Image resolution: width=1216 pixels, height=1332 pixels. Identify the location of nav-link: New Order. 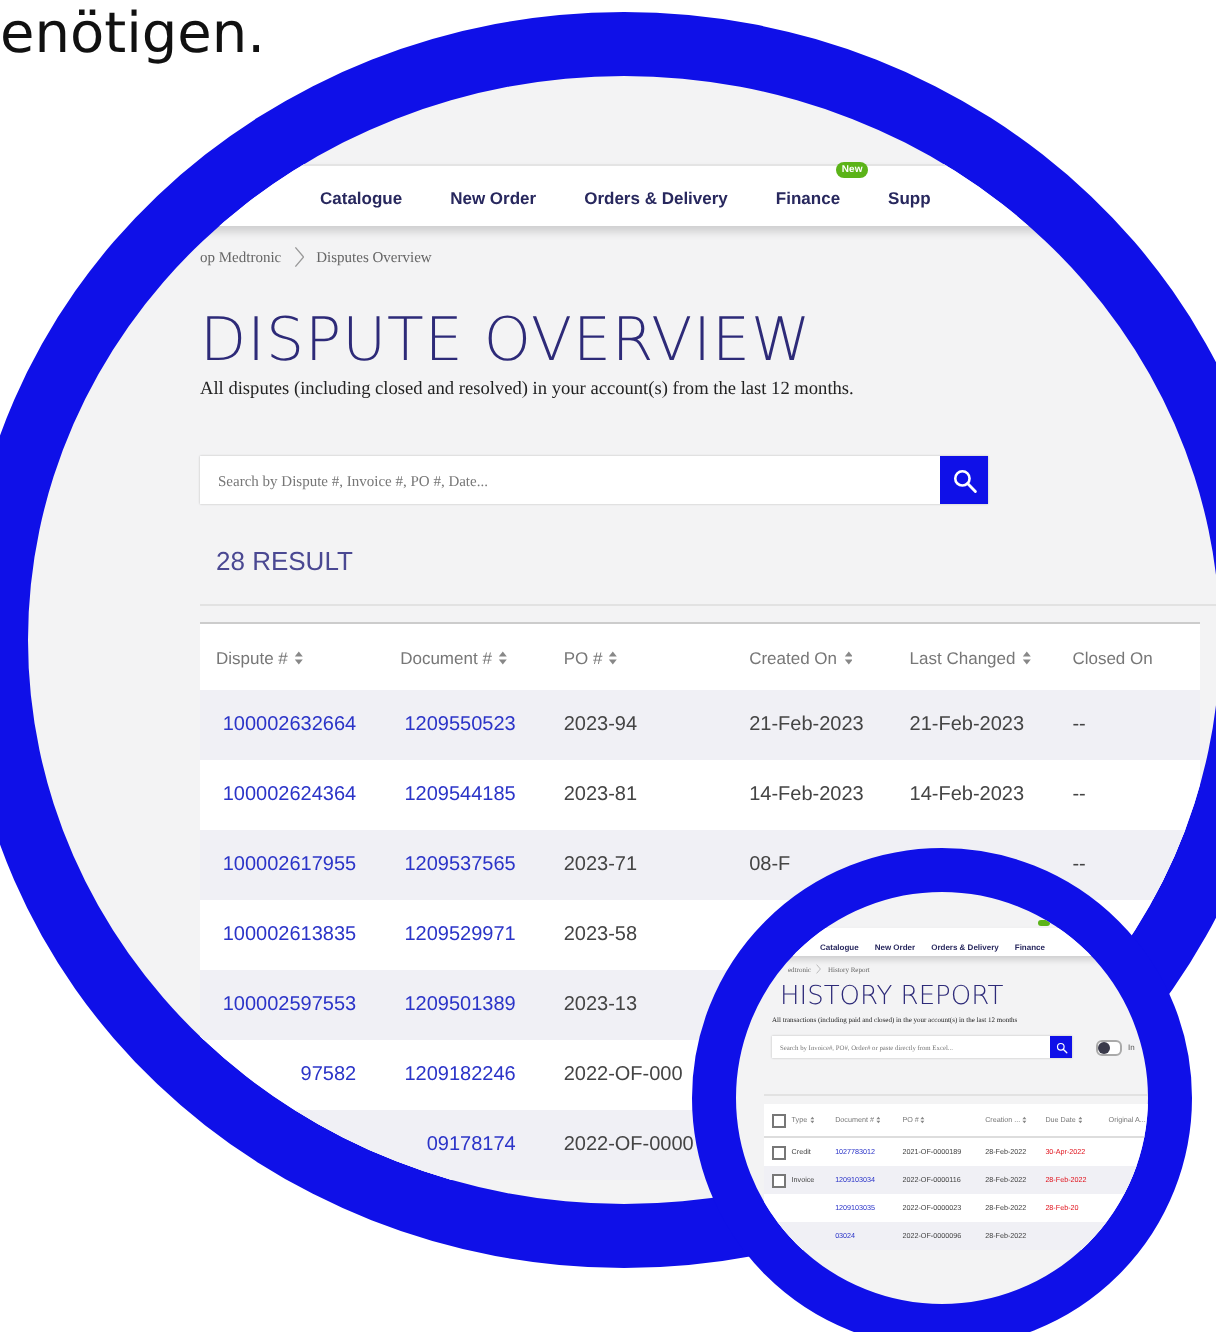
(493, 198).